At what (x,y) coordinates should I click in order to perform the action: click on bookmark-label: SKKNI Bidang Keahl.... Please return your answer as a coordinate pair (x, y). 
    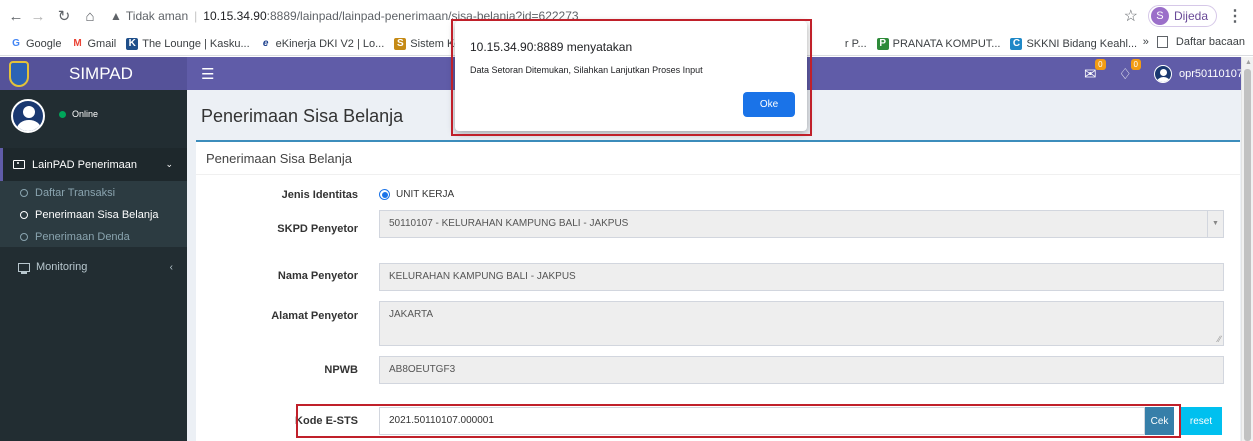
    Looking at the image, I should click on (1082, 43).